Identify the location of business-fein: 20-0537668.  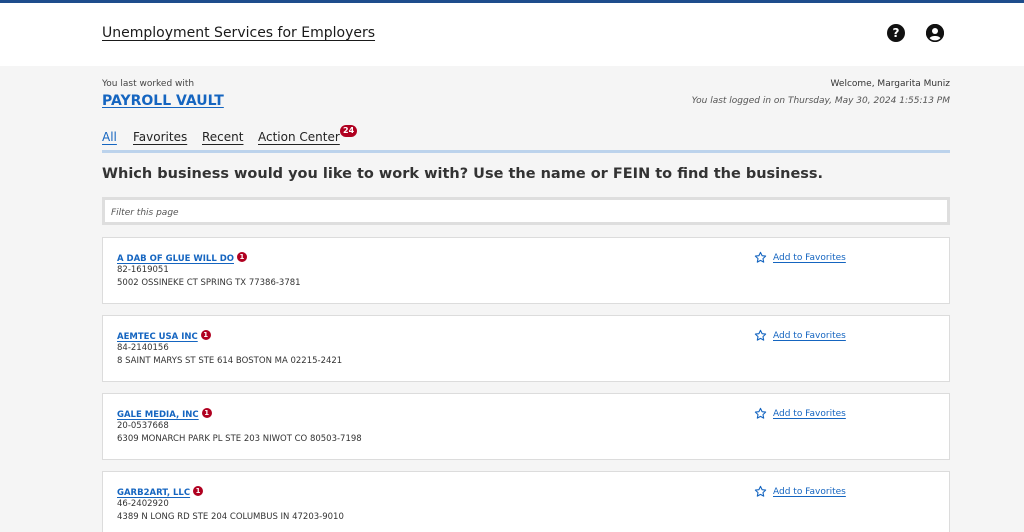
(143, 426).